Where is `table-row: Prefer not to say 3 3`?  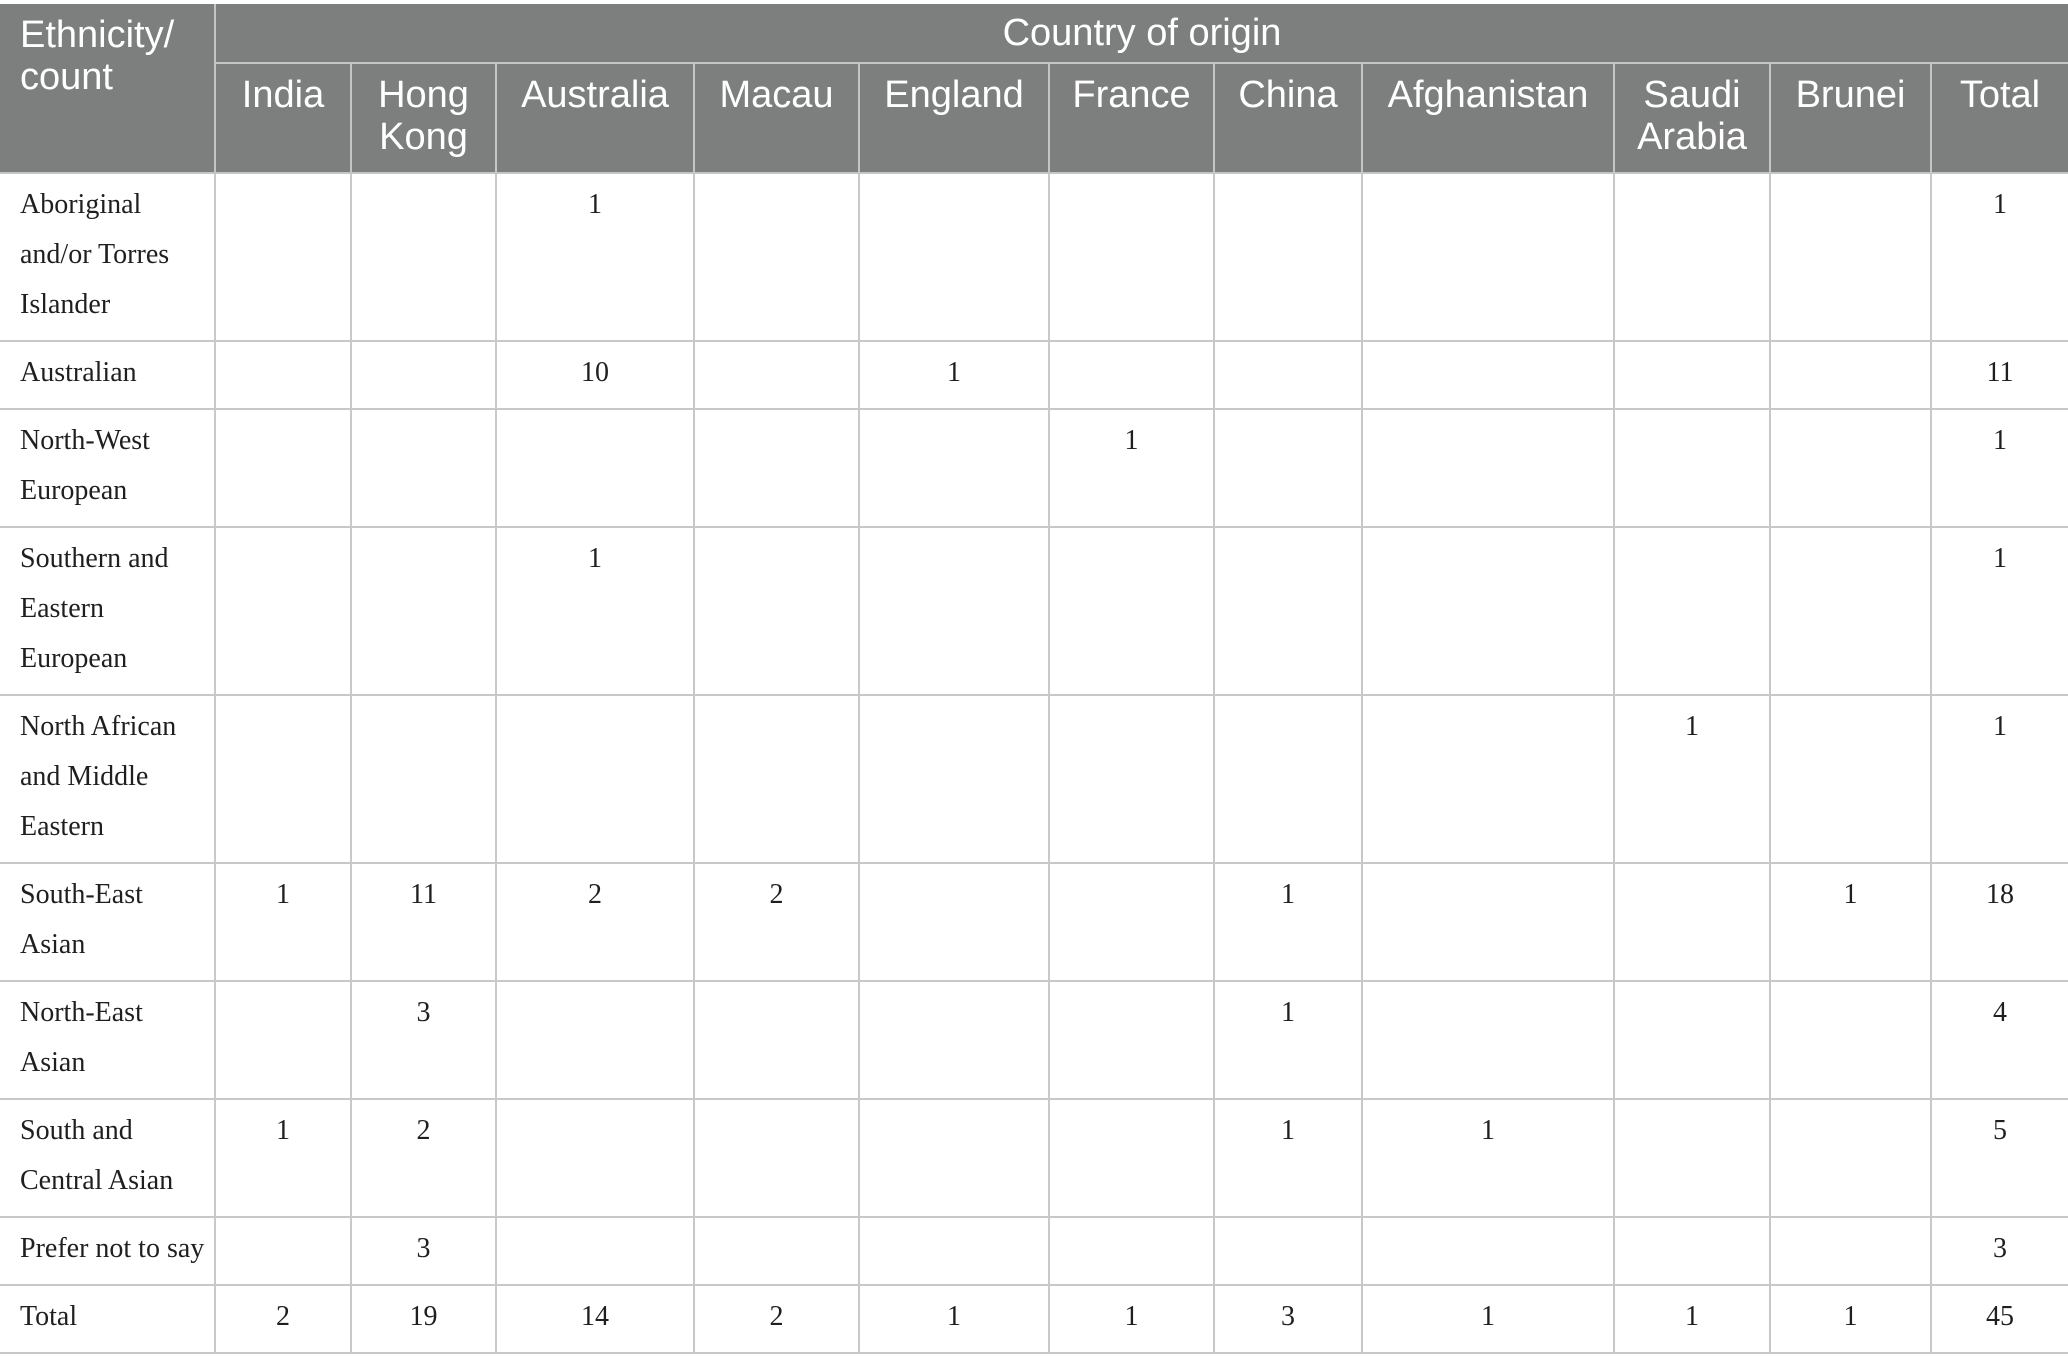
table-row: Prefer not to say 3 3 is located at coordinates (1034, 1251).